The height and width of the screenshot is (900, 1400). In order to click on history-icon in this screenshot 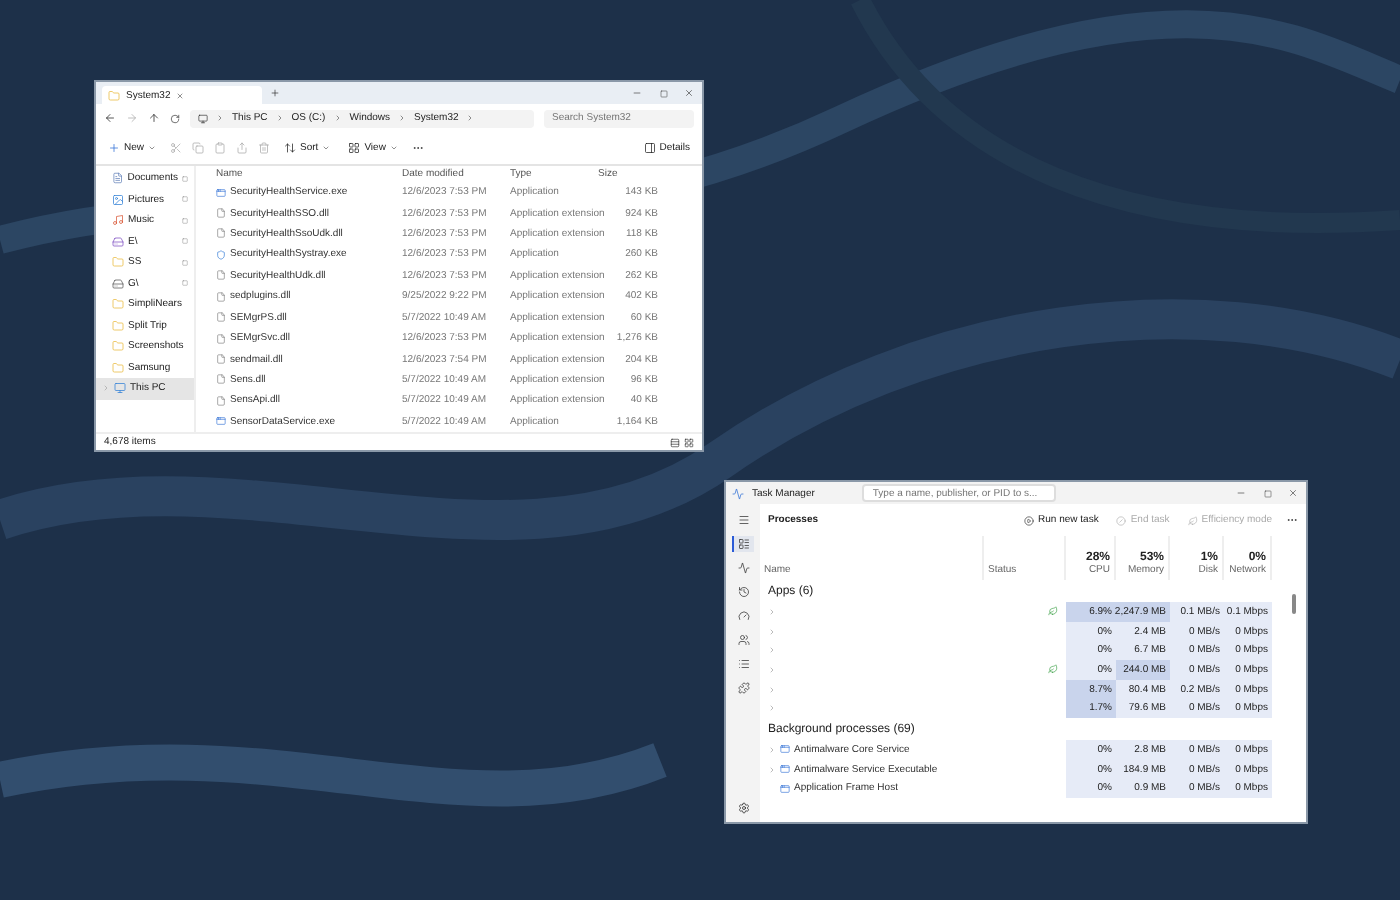, I will do `click(744, 592)`.